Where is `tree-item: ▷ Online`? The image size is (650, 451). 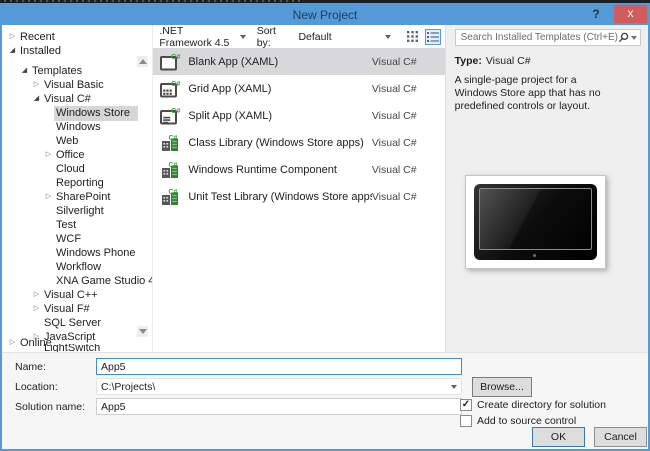 tree-item: ▷ Online is located at coordinates (77, 343).